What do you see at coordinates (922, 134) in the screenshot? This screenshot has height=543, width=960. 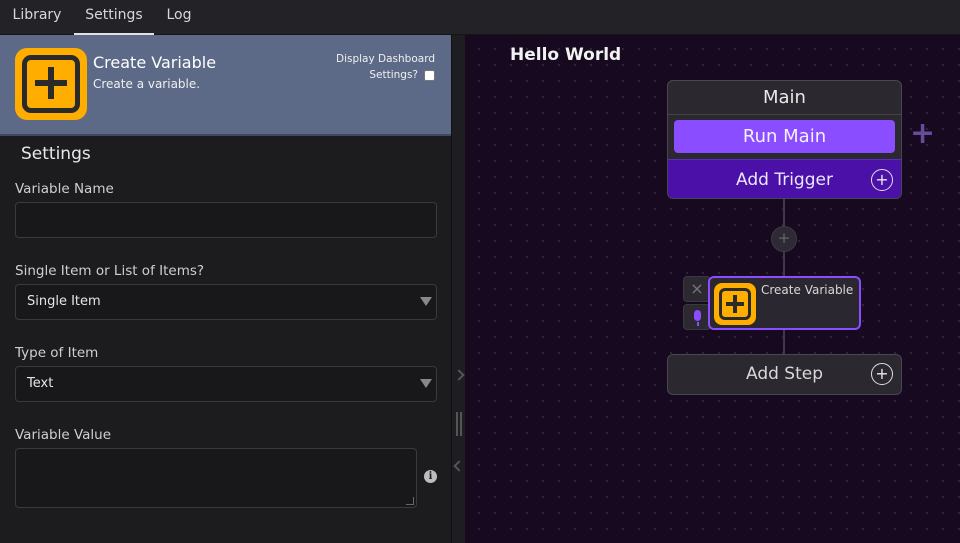 I see `add-function-plus-icon: +` at bounding box center [922, 134].